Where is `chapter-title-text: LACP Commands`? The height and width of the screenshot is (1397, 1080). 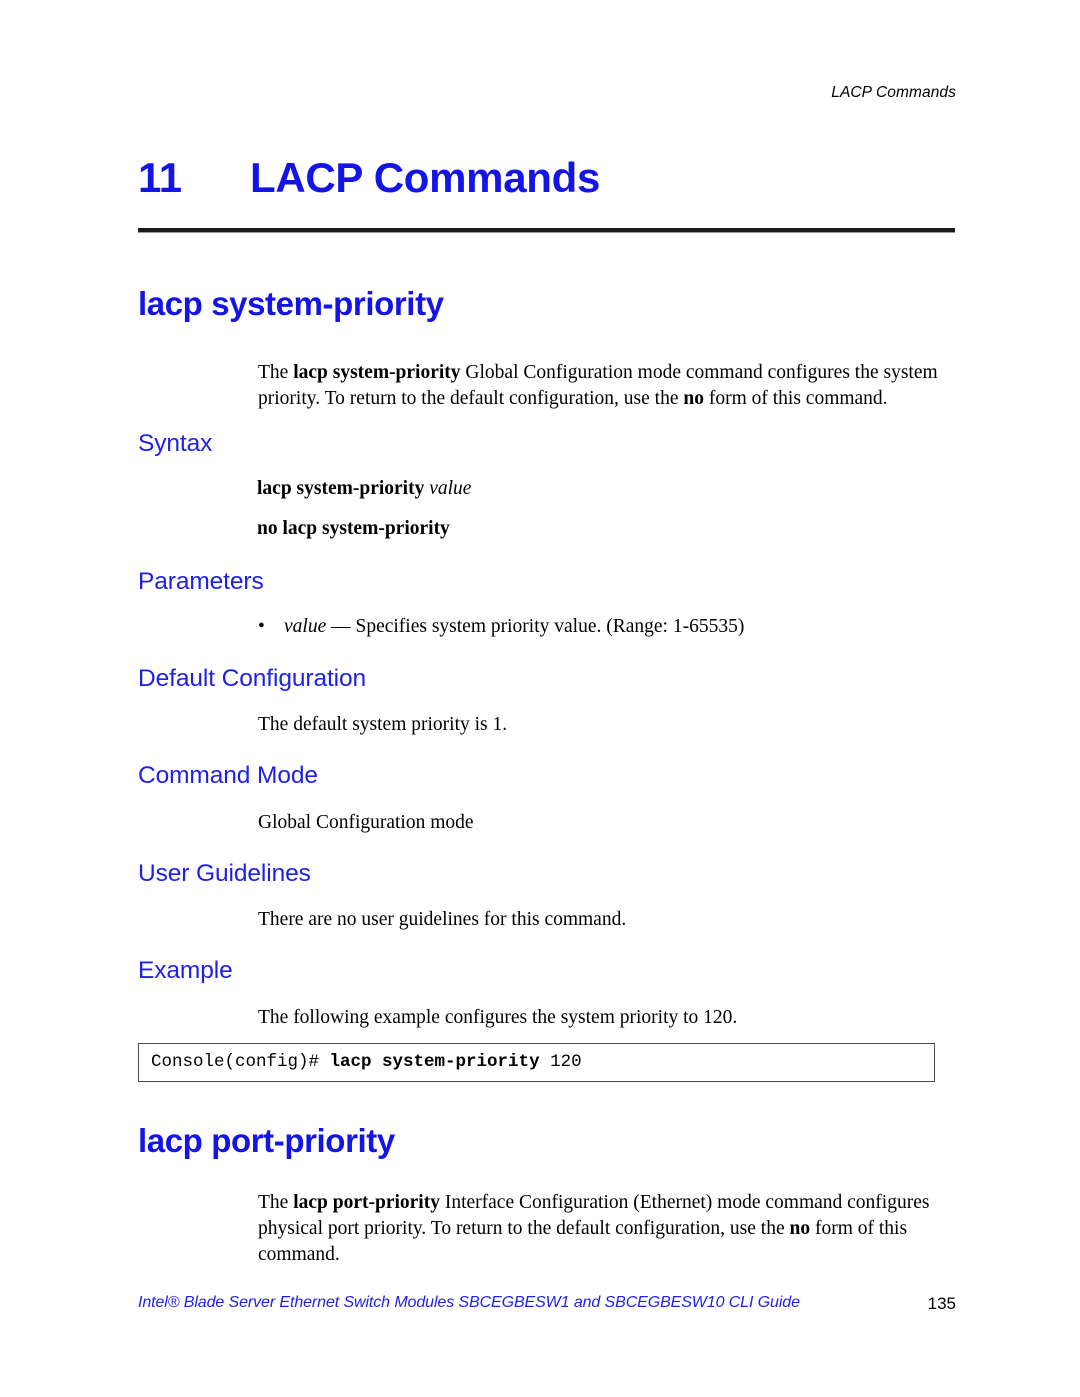 chapter-title-text: LACP Commands is located at coordinates (425, 177).